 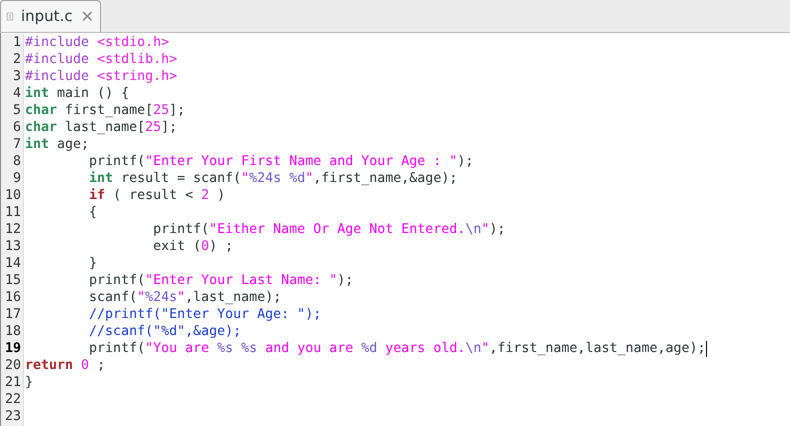 What do you see at coordinates (205, 314) in the screenshot?
I see `code-line: //printf("Enter Your Age: ");` at bounding box center [205, 314].